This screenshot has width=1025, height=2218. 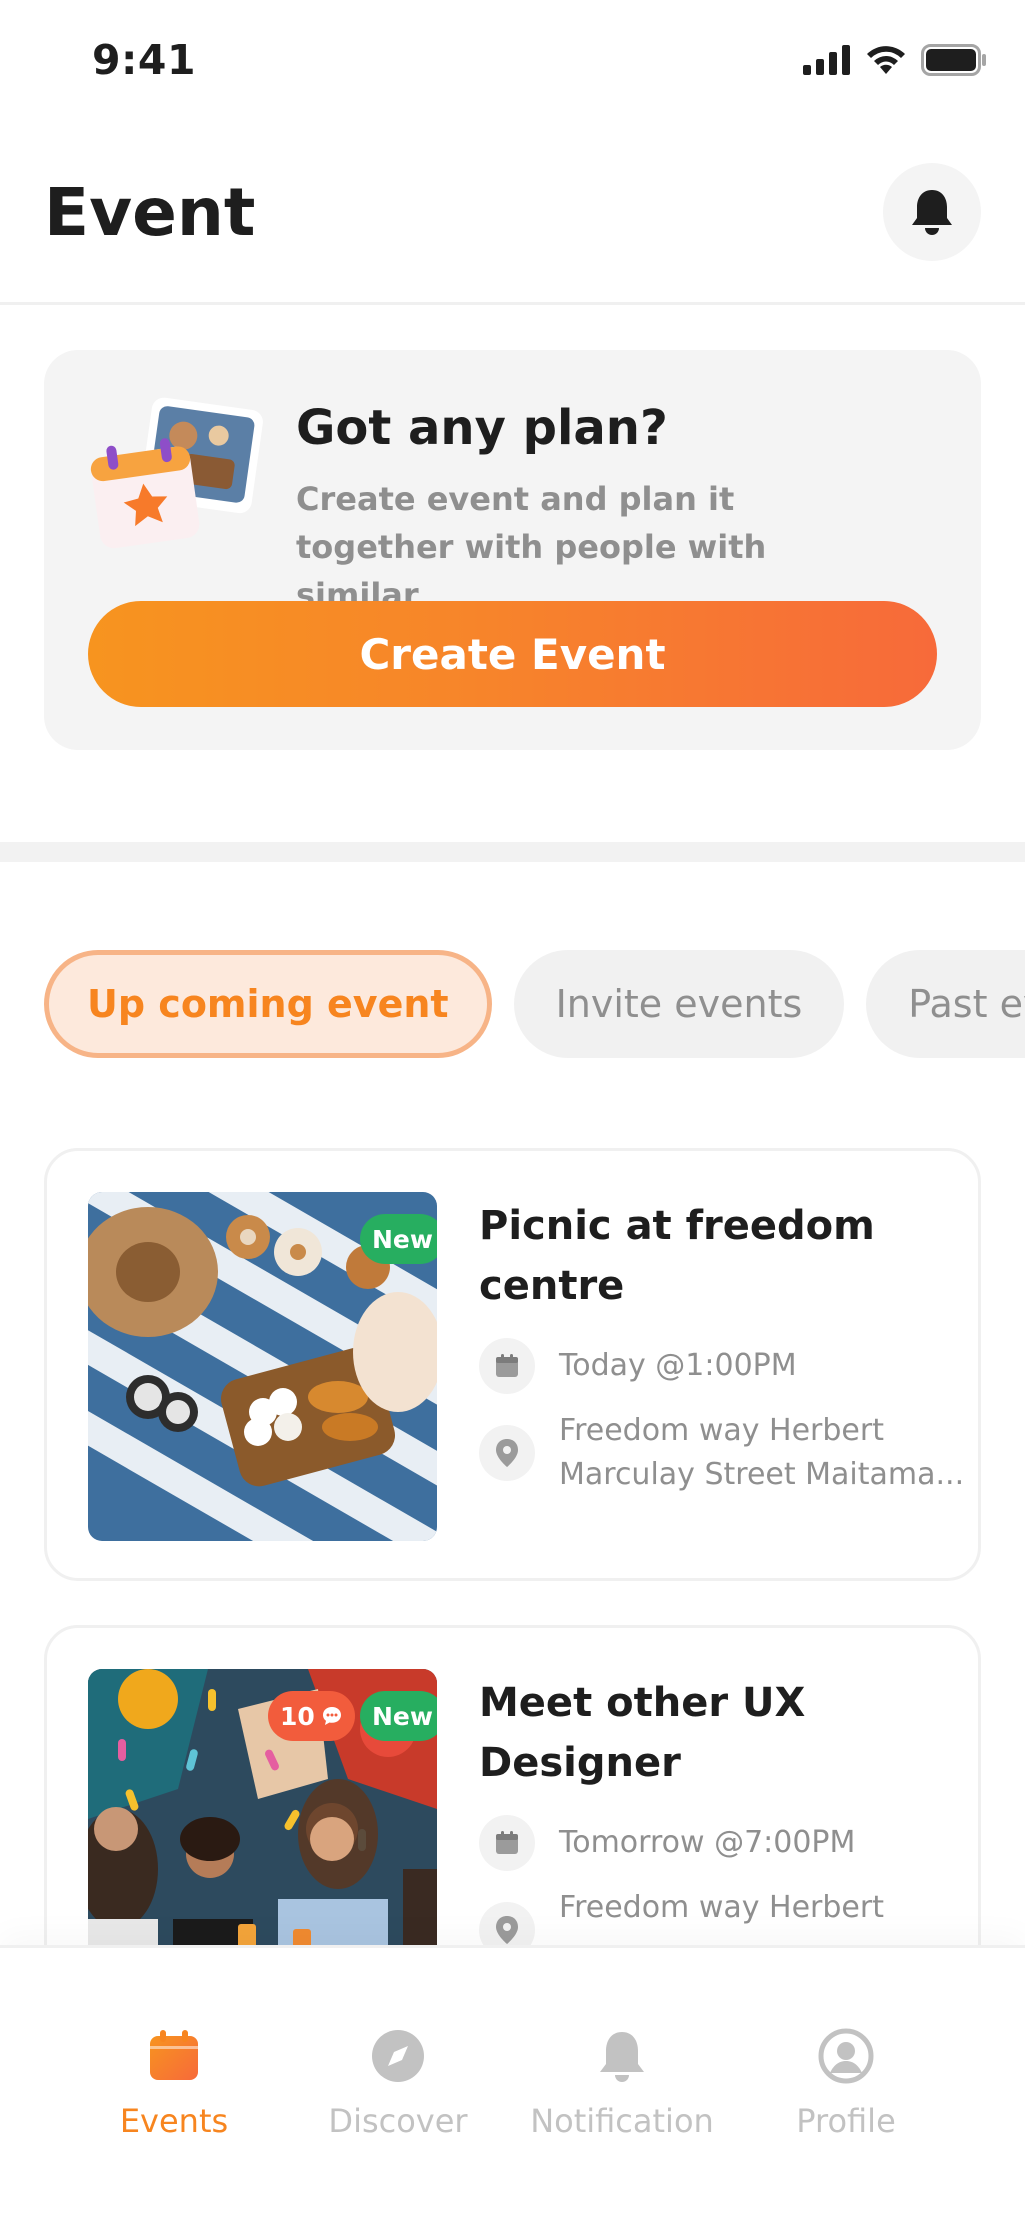 What do you see at coordinates (482, 428) in the screenshot?
I see `promo-title: Got any plan?` at bounding box center [482, 428].